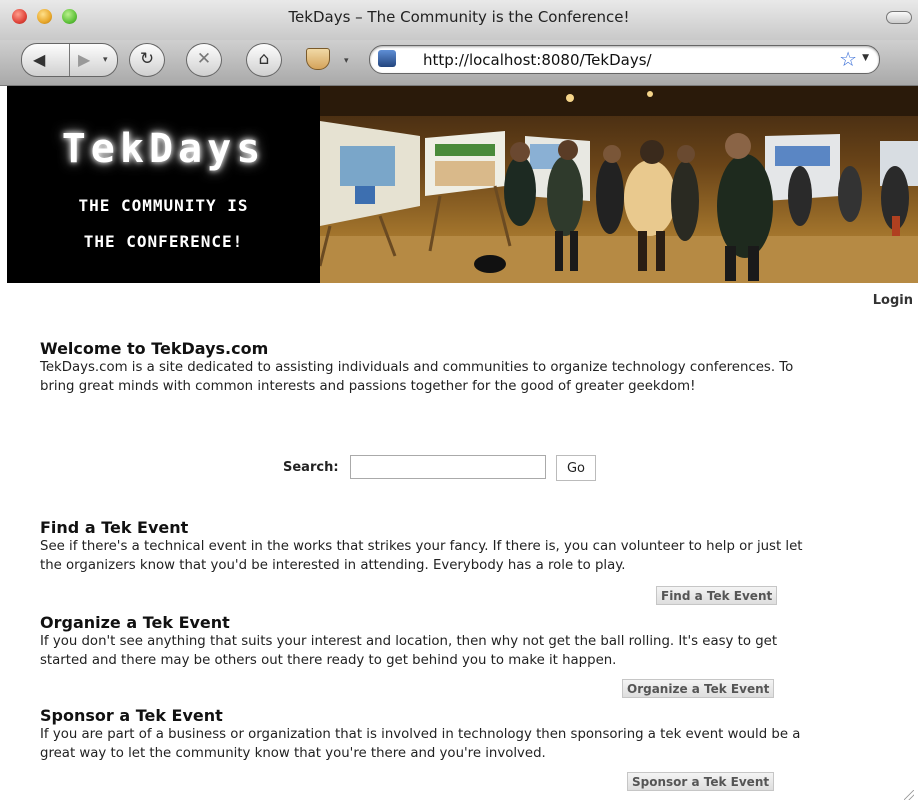 This screenshot has height=804, width=918. What do you see at coordinates (698, 688) in the screenshot?
I see `organize-event-button: Organize a Tek Event` at bounding box center [698, 688].